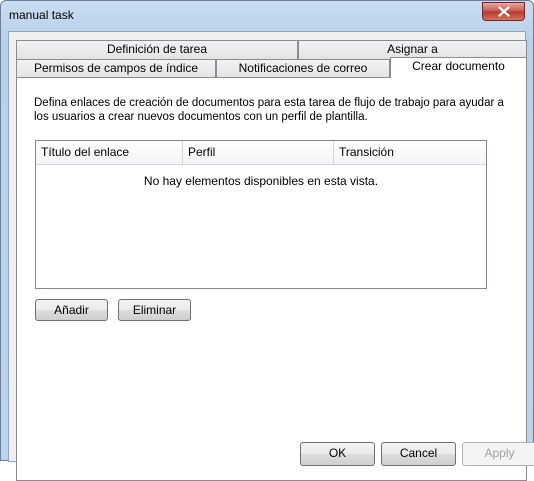 The height and width of the screenshot is (481, 534). I want to click on tab-permisos-de-campos: Permisos de campos de índice, so click(116, 68).